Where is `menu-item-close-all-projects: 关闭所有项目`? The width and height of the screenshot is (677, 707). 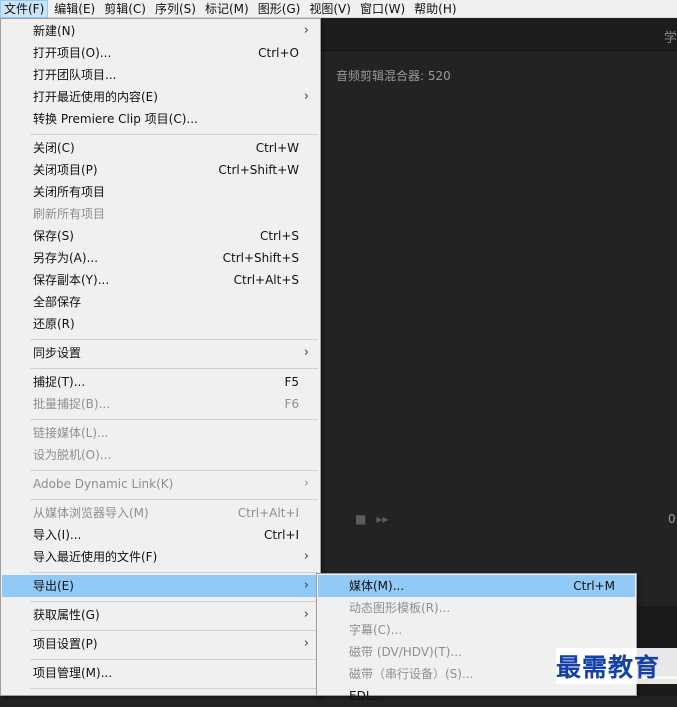
menu-item-close-all-projects: 关闭所有项目 is located at coordinates (160, 192).